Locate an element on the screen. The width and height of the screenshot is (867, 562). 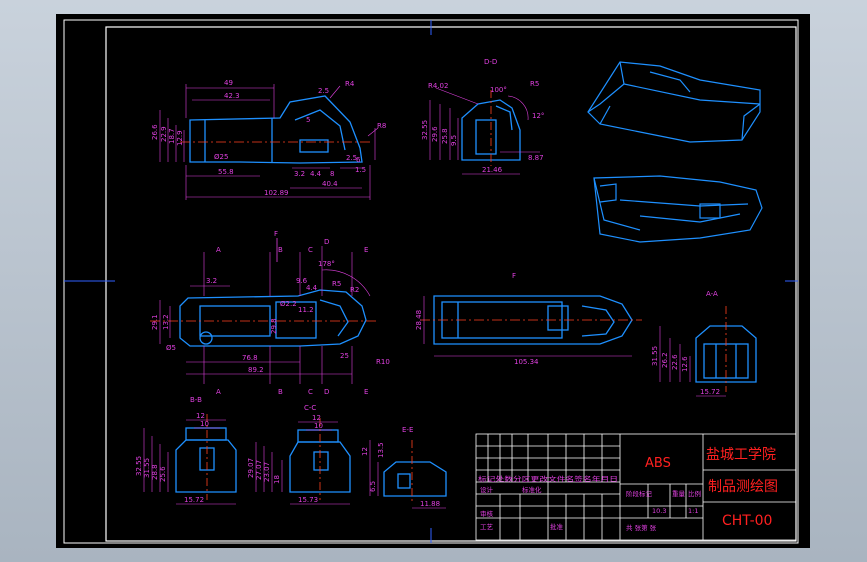
dim-label: 5 is located at coordinates (308, 120).